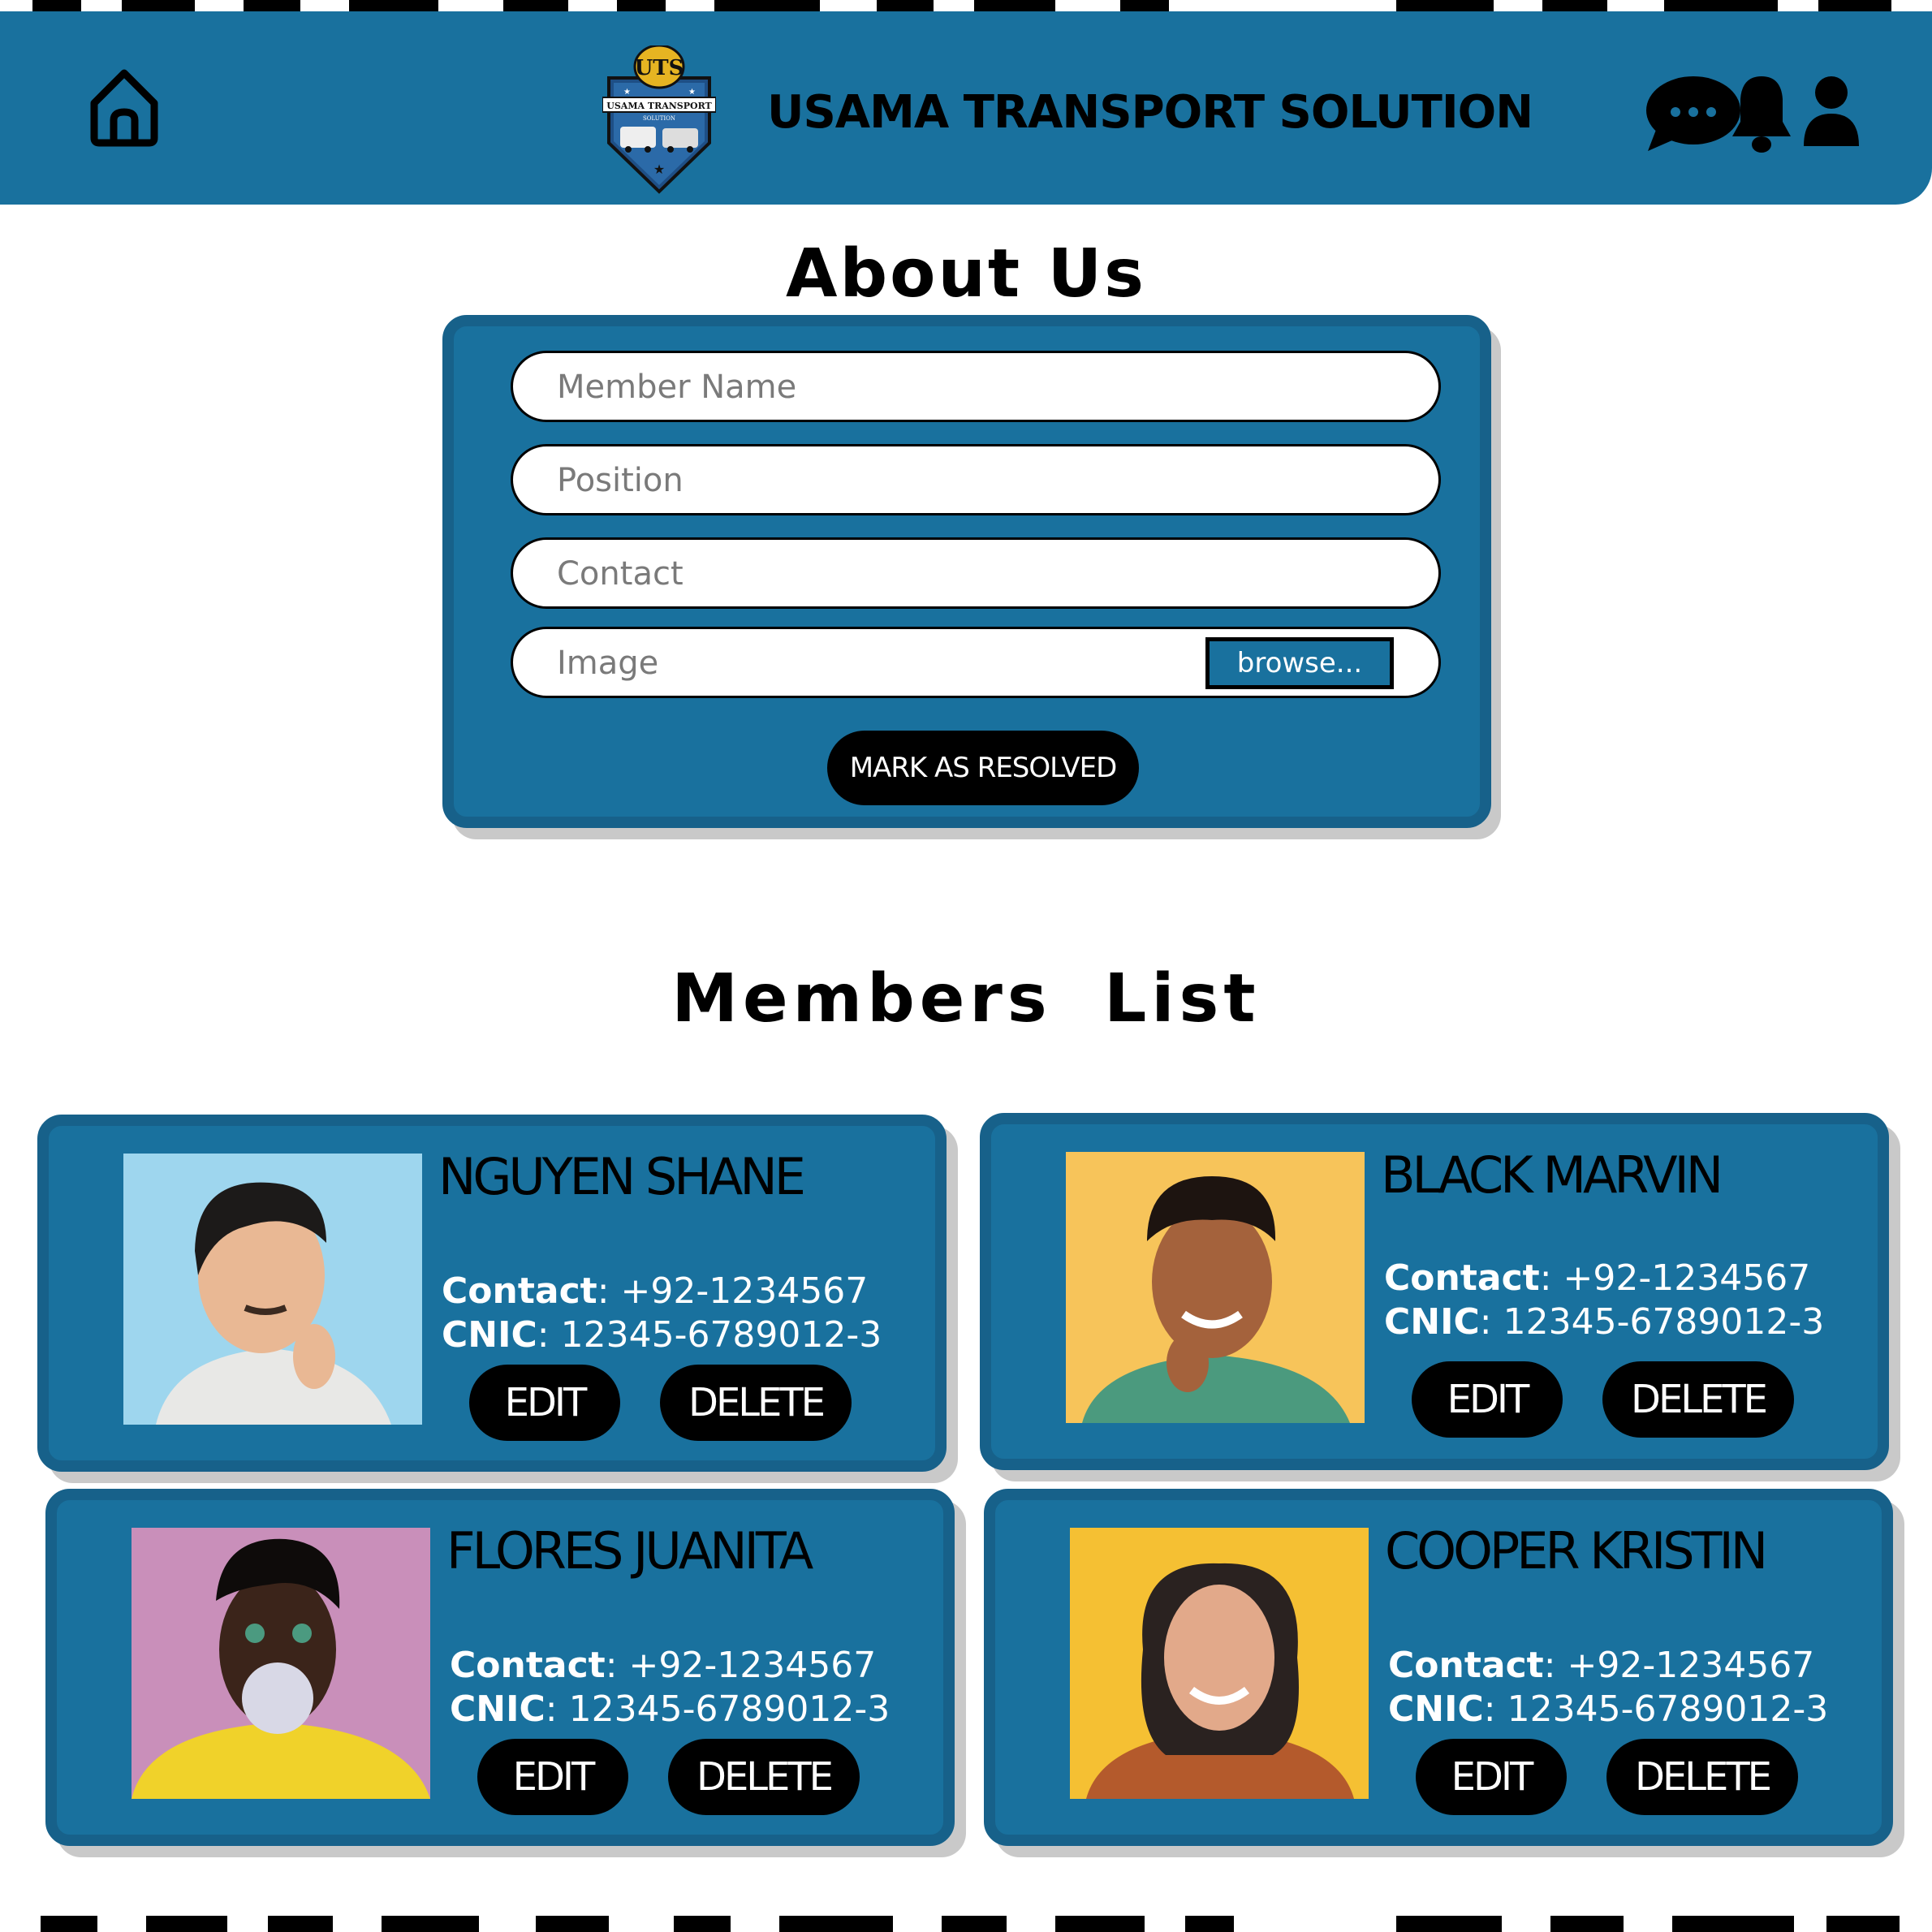 The image size is (1932, 1932). What do you see at coordinates (659, 106) in the screenshot?
I see `svg-text: USAMA TRANSPORT` at bounding box center [659, 106].